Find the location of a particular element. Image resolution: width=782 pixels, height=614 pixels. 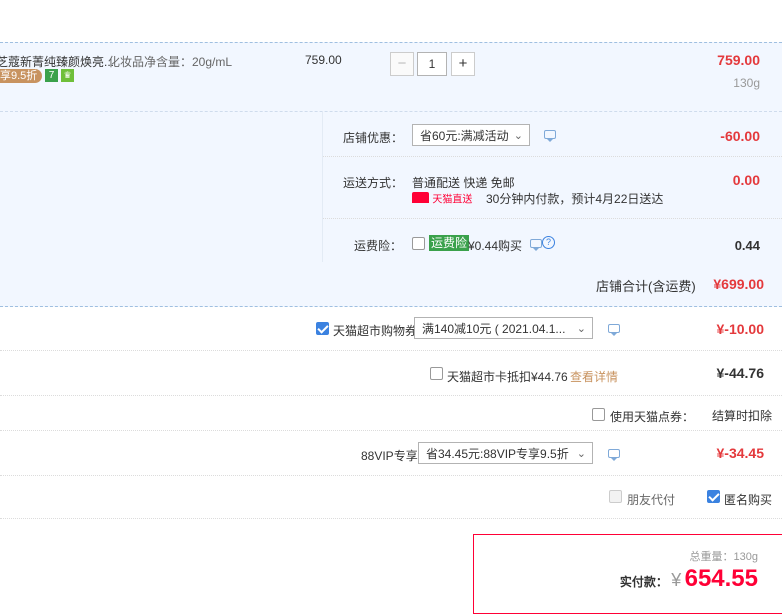

currency-symbol: ¥ is located at coordinates (676, 580).